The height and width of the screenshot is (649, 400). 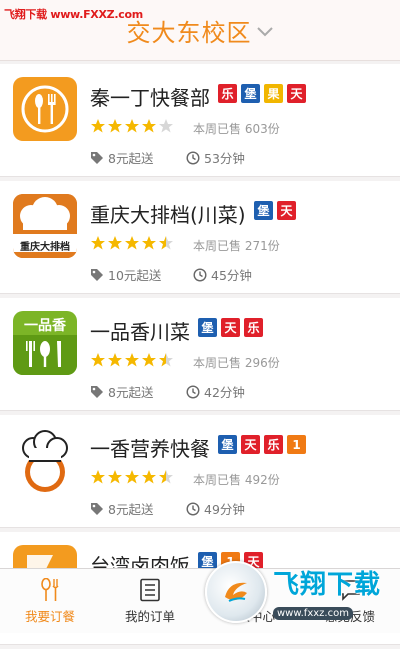 What do you see at coordinates (265, 32) in the screenshot?
I see `chevron-down-icon` at bounding box center [265, 32].